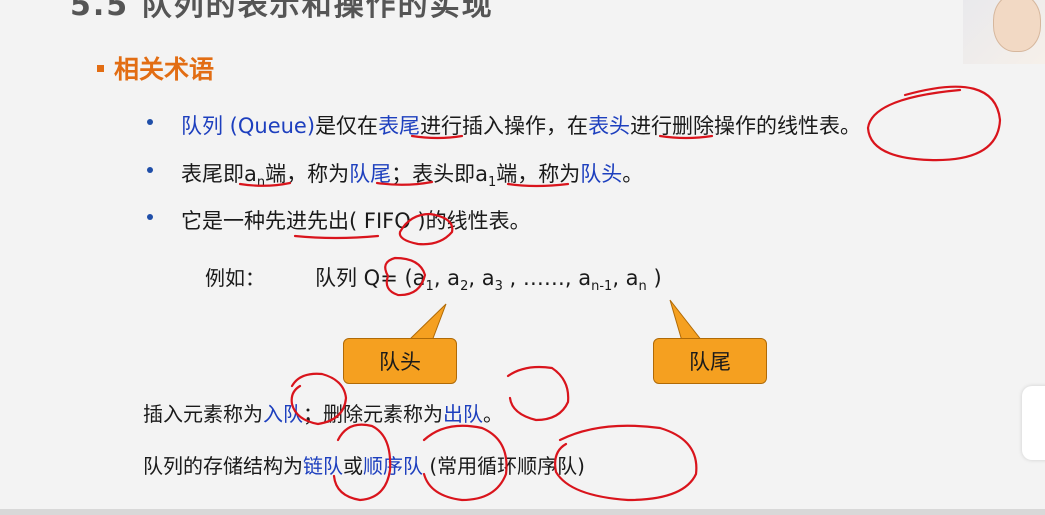  I want to click on ink-underline-an, so click(265, 184).